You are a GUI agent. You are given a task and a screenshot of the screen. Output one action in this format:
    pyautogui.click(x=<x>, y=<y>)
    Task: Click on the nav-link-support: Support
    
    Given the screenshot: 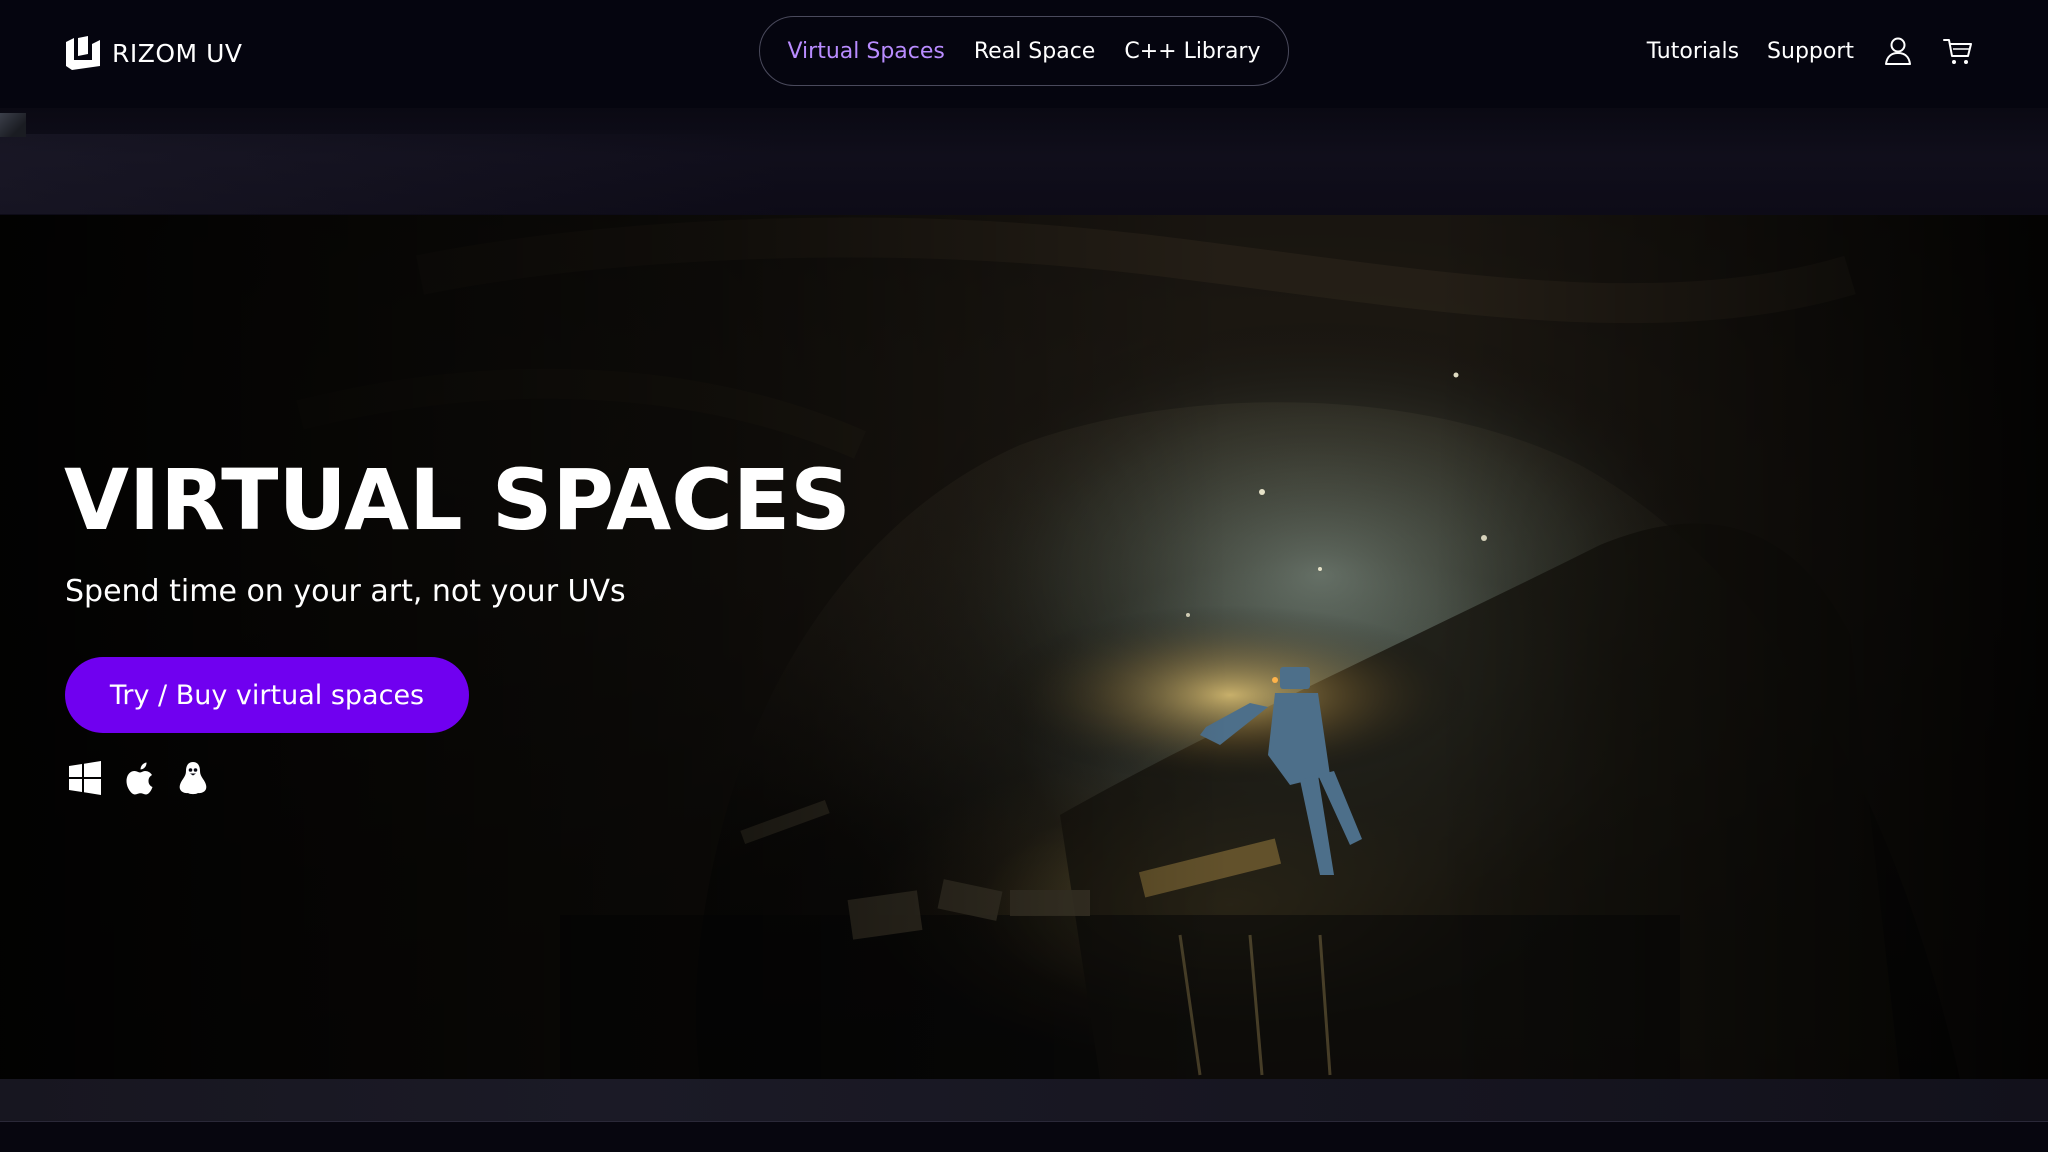 What is the action you would take?
    pyautogui.click(x=1810, y=51)
    